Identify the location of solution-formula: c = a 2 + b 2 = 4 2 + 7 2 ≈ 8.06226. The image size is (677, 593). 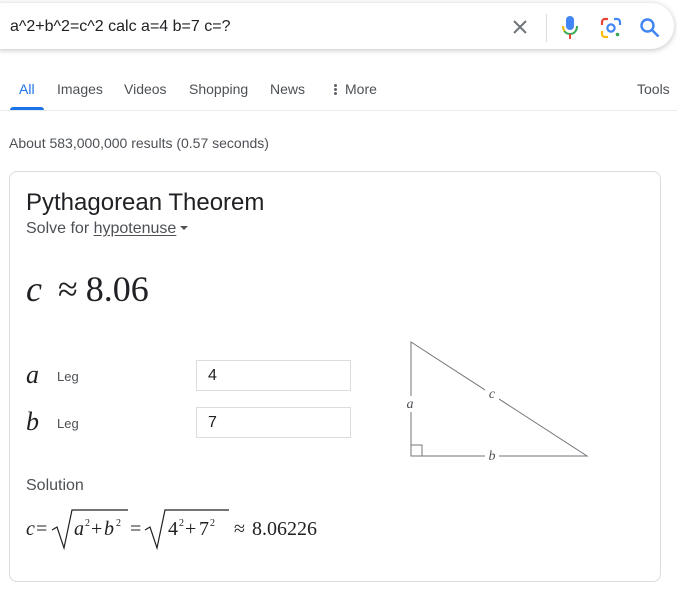
(171, 530).